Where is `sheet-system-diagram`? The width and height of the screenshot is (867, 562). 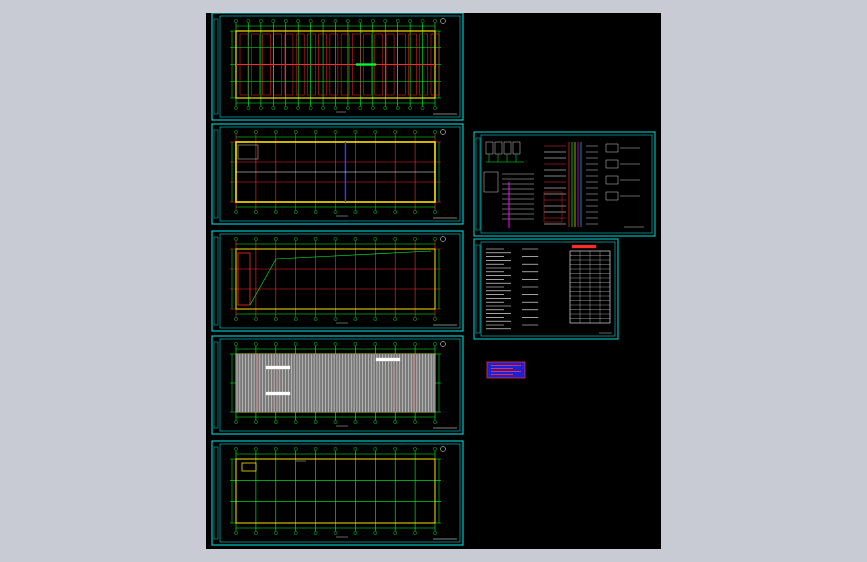 sheet-system-diagram is located at coordinates (564, 184).